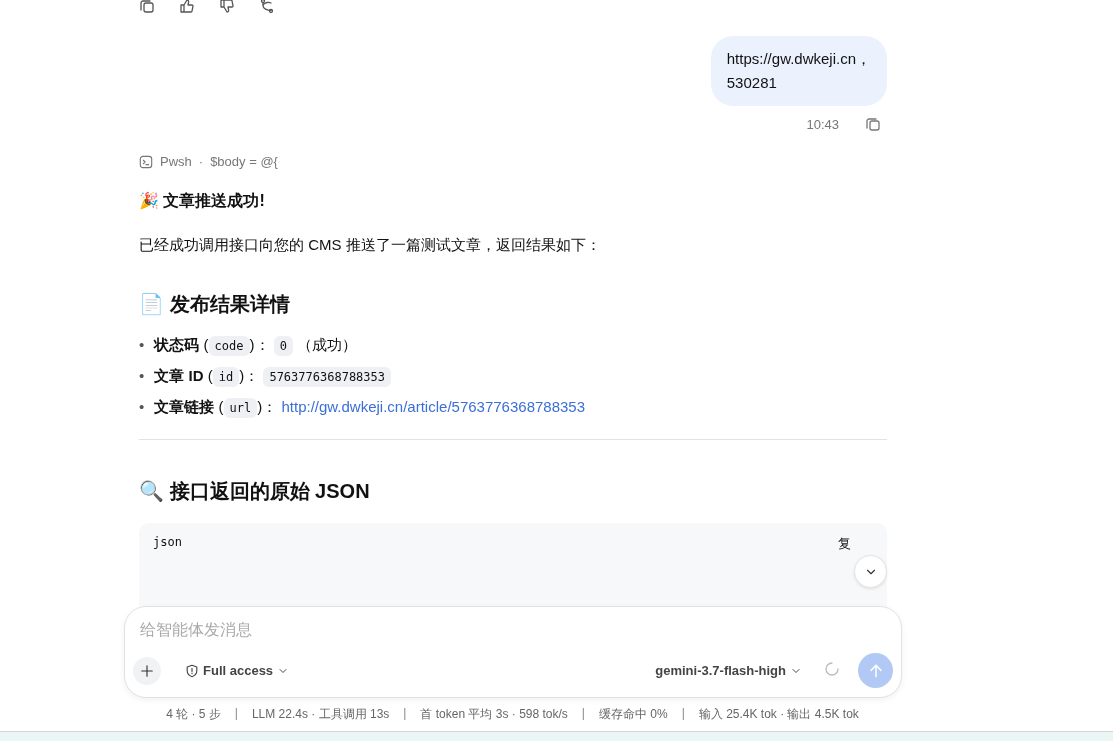 This screenshot has width=1113, height=741. What do you see at coordinates (728, 670) in the screenshot?
I see `model-dropdown: gemini-3.7-flash-high` at bounding box center [728, 670].